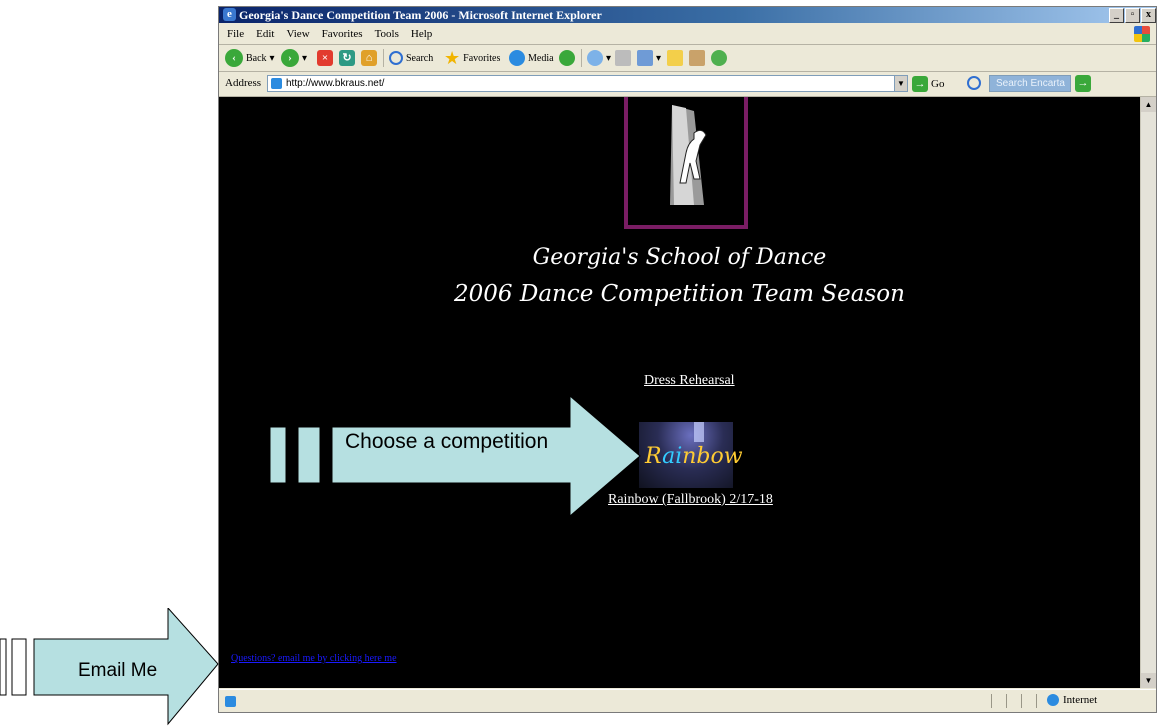  I want to click on messenger-icon, so click(719, 58).